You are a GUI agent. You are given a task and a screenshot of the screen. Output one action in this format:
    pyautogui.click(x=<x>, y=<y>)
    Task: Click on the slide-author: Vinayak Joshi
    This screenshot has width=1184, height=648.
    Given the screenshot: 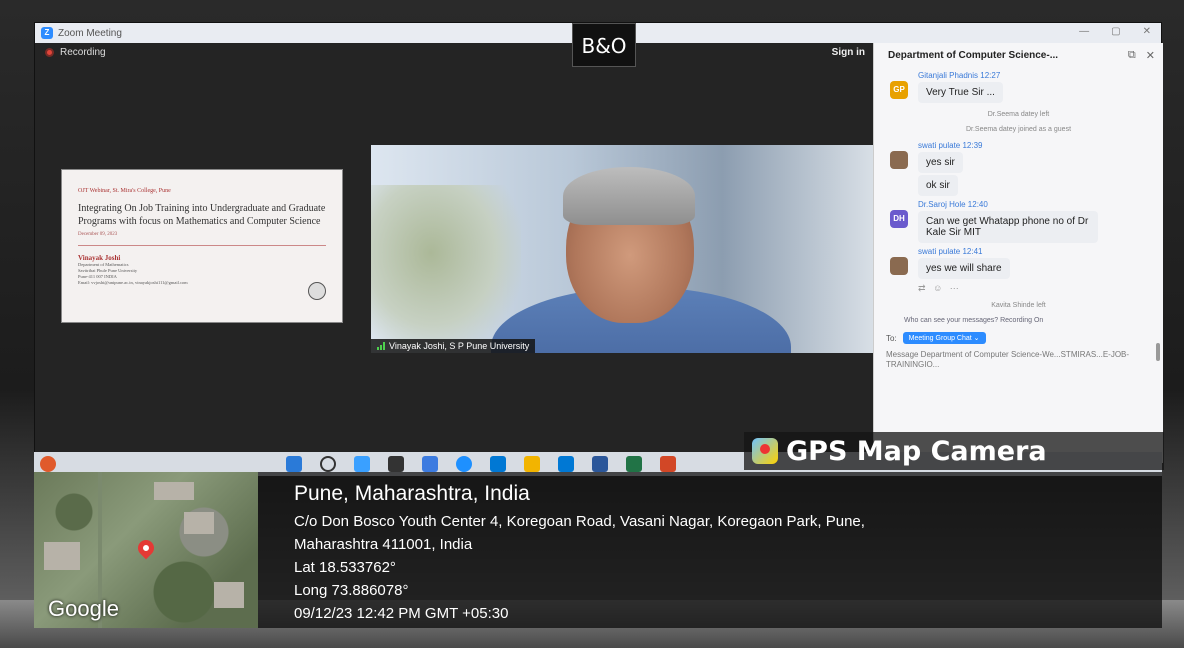 What is the action you would take?
    pyautogui.click(x=99, y=258)
    